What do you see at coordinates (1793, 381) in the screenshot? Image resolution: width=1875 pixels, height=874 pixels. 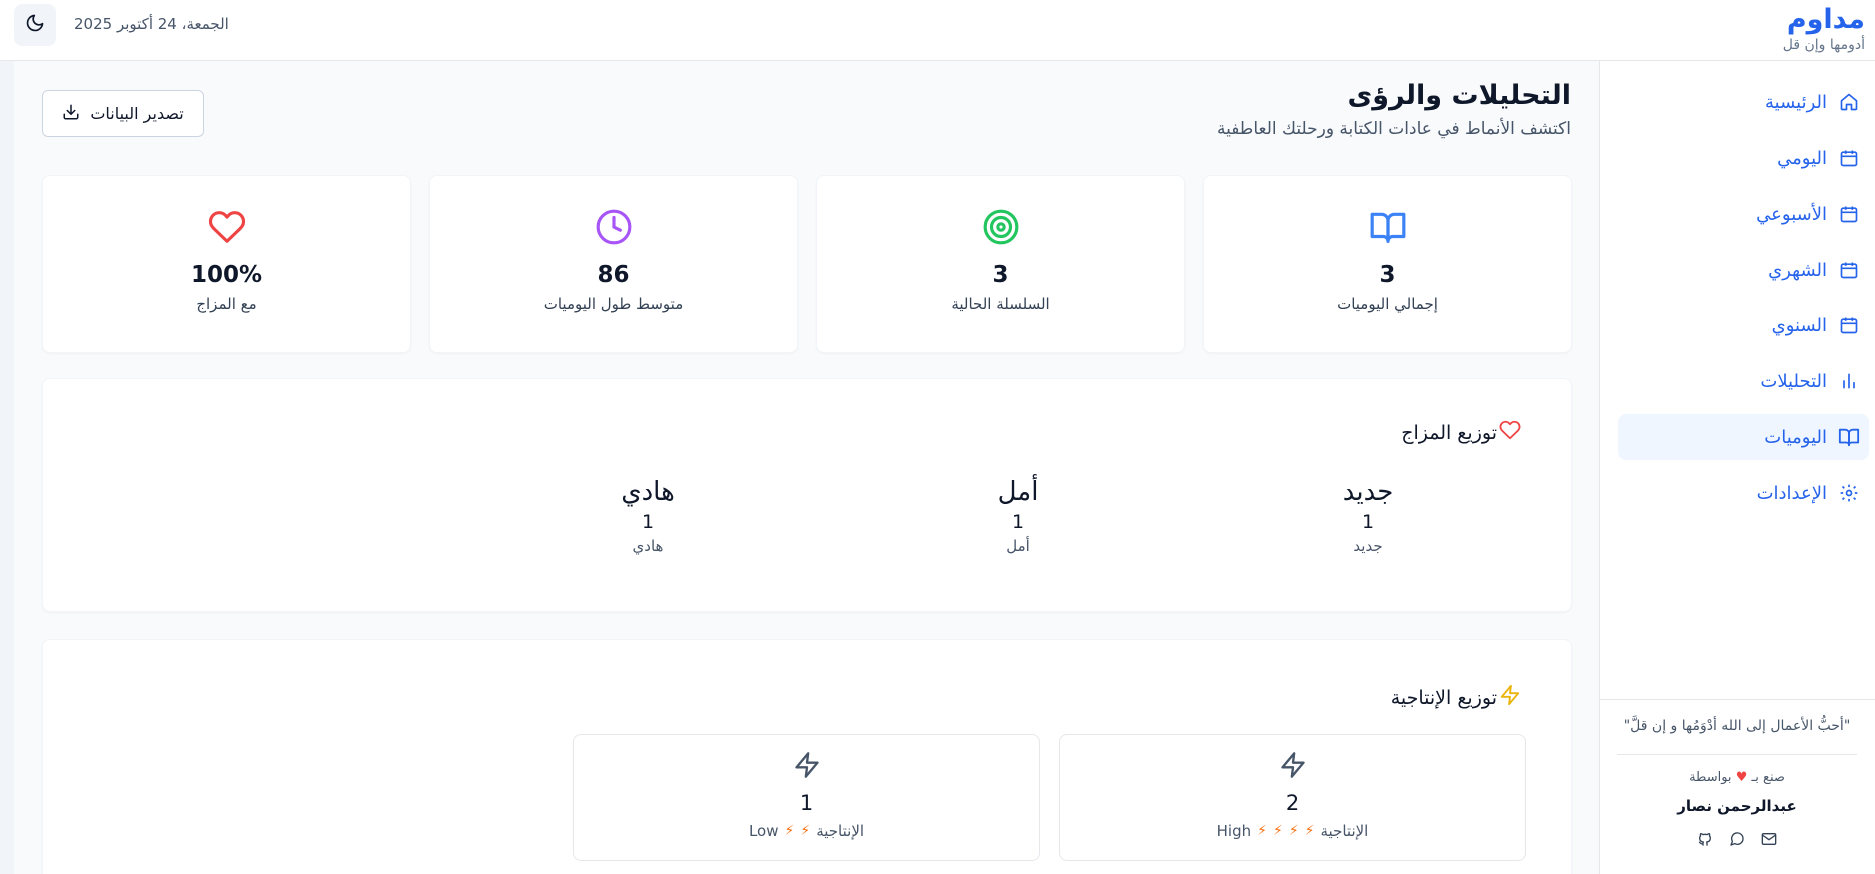 I see `sidebar-item-label: التحليلات` at bounding box center [1793, 381].